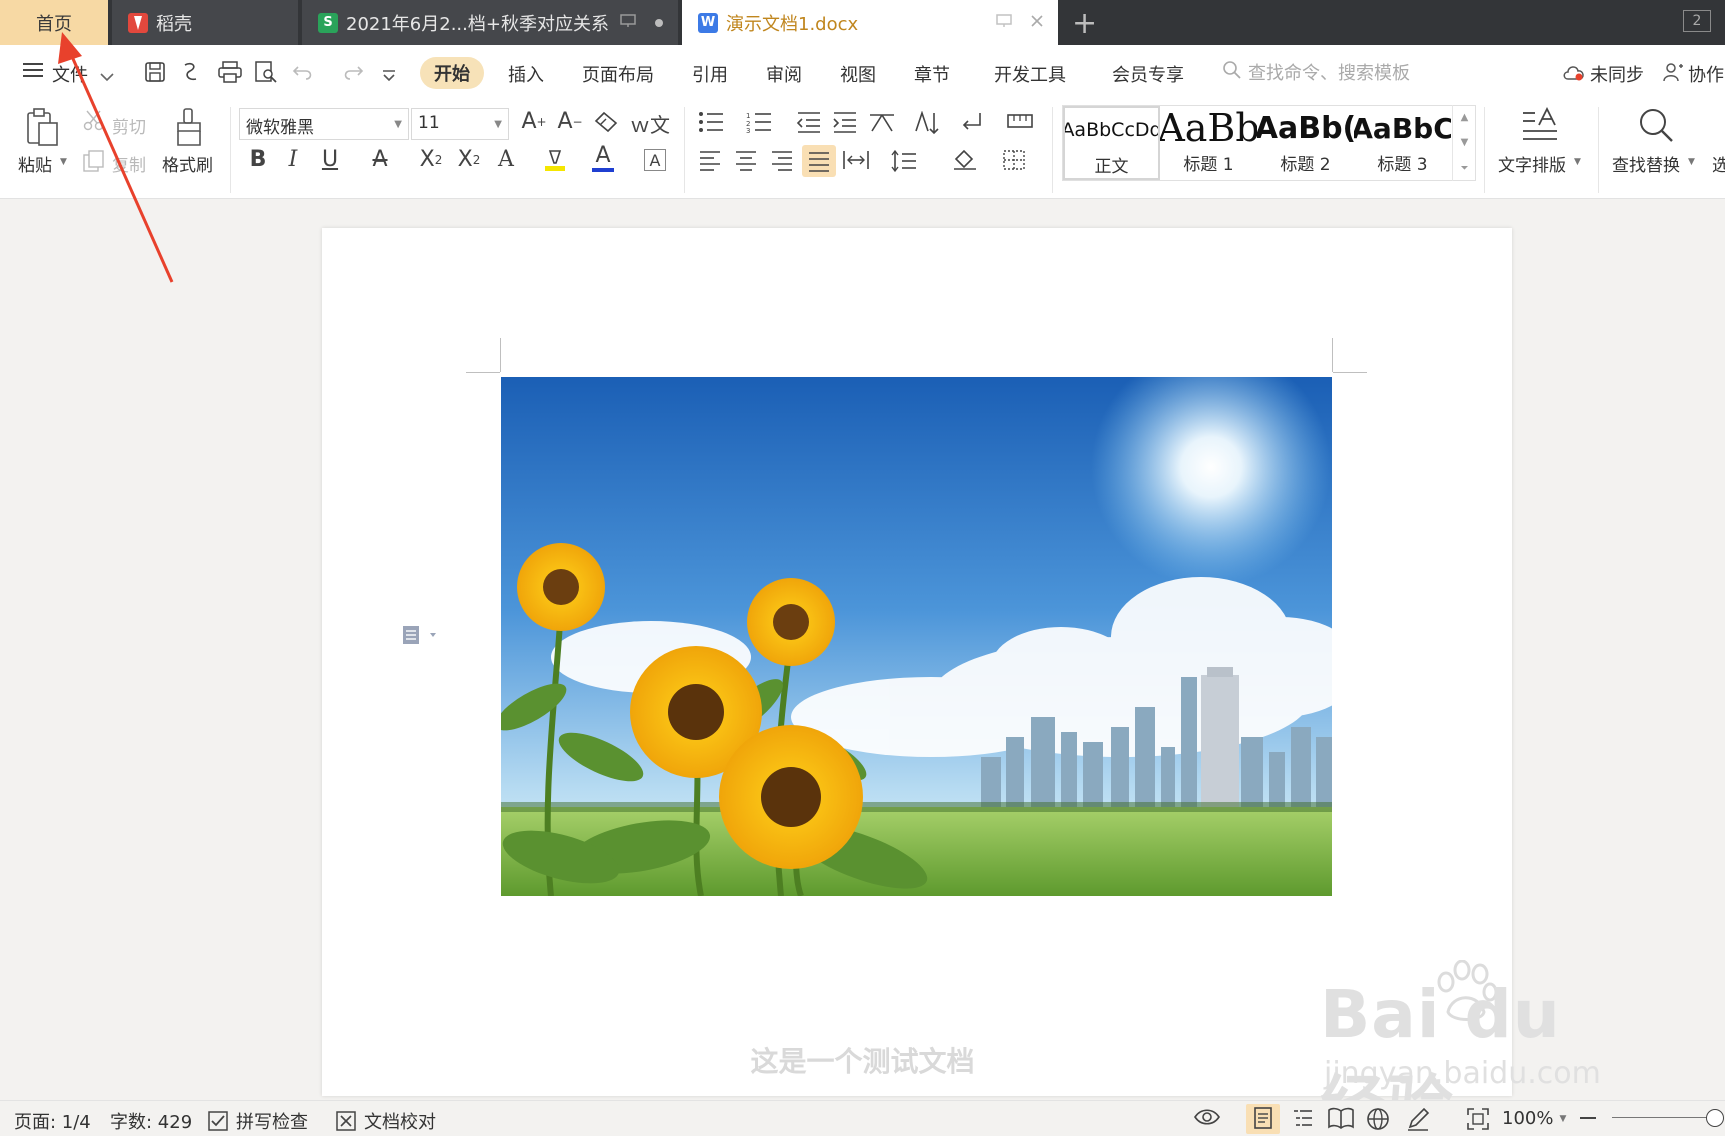  I want to click on shading-icon, so click(965, 159).